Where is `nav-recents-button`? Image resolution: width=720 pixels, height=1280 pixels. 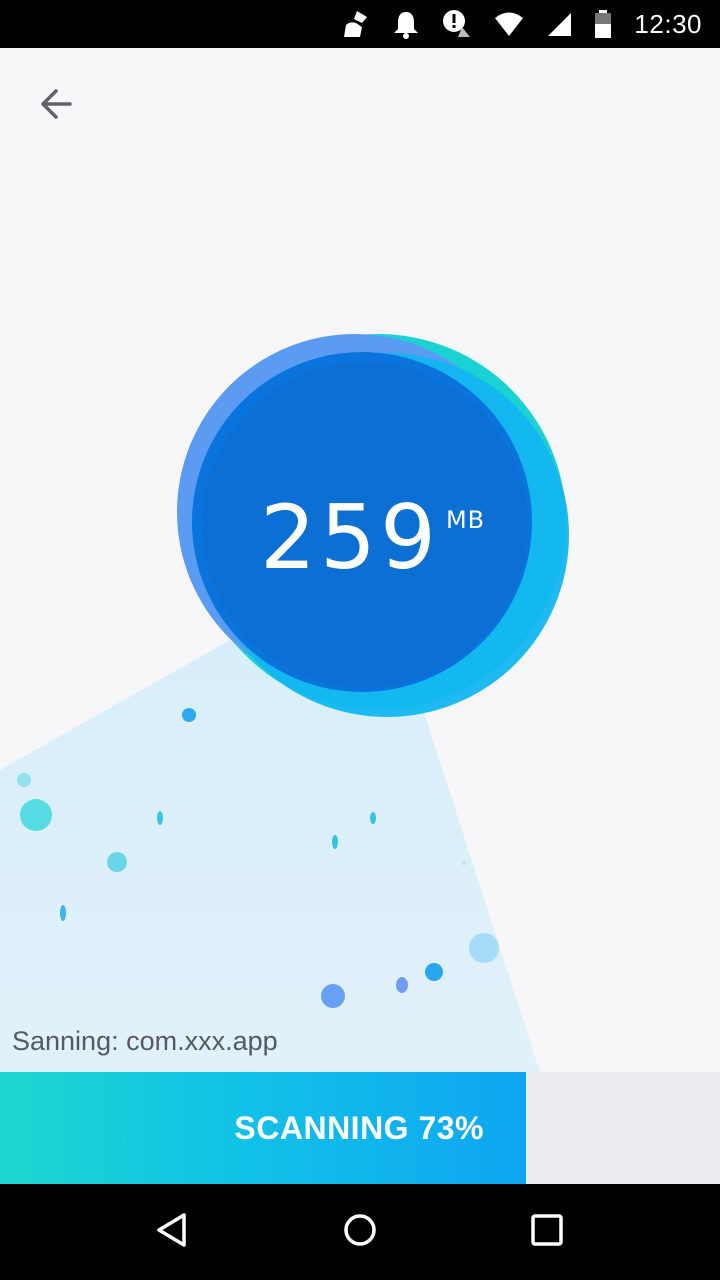
nav-recents-button is located at coordinates (547, 1232).